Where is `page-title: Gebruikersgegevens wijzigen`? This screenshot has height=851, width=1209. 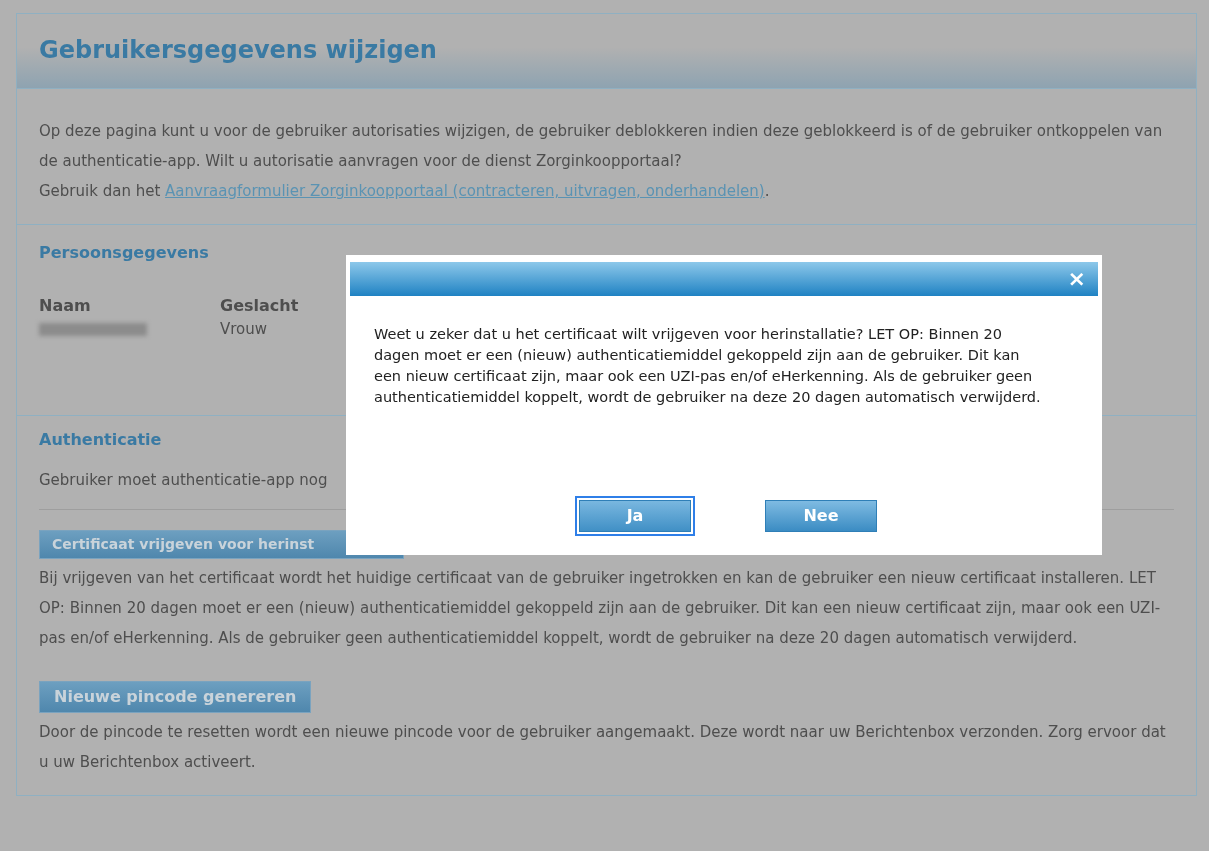 page-title: Gebruikersgegevens wijzigen is located at coordinates (238, 50).